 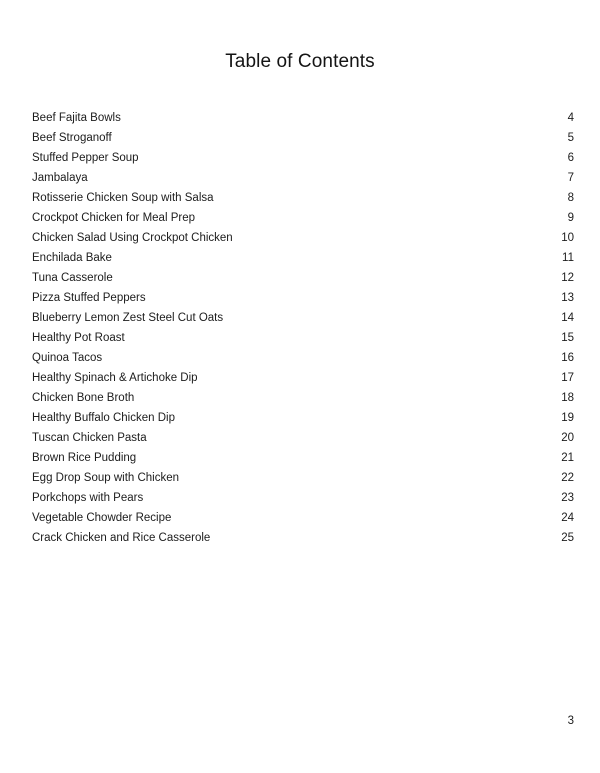 What do you see at coordinates (303, 458) in the screenshot?
I see `toc-entry: Brown Rice Pudding 21` at bounding box center [303, 458].